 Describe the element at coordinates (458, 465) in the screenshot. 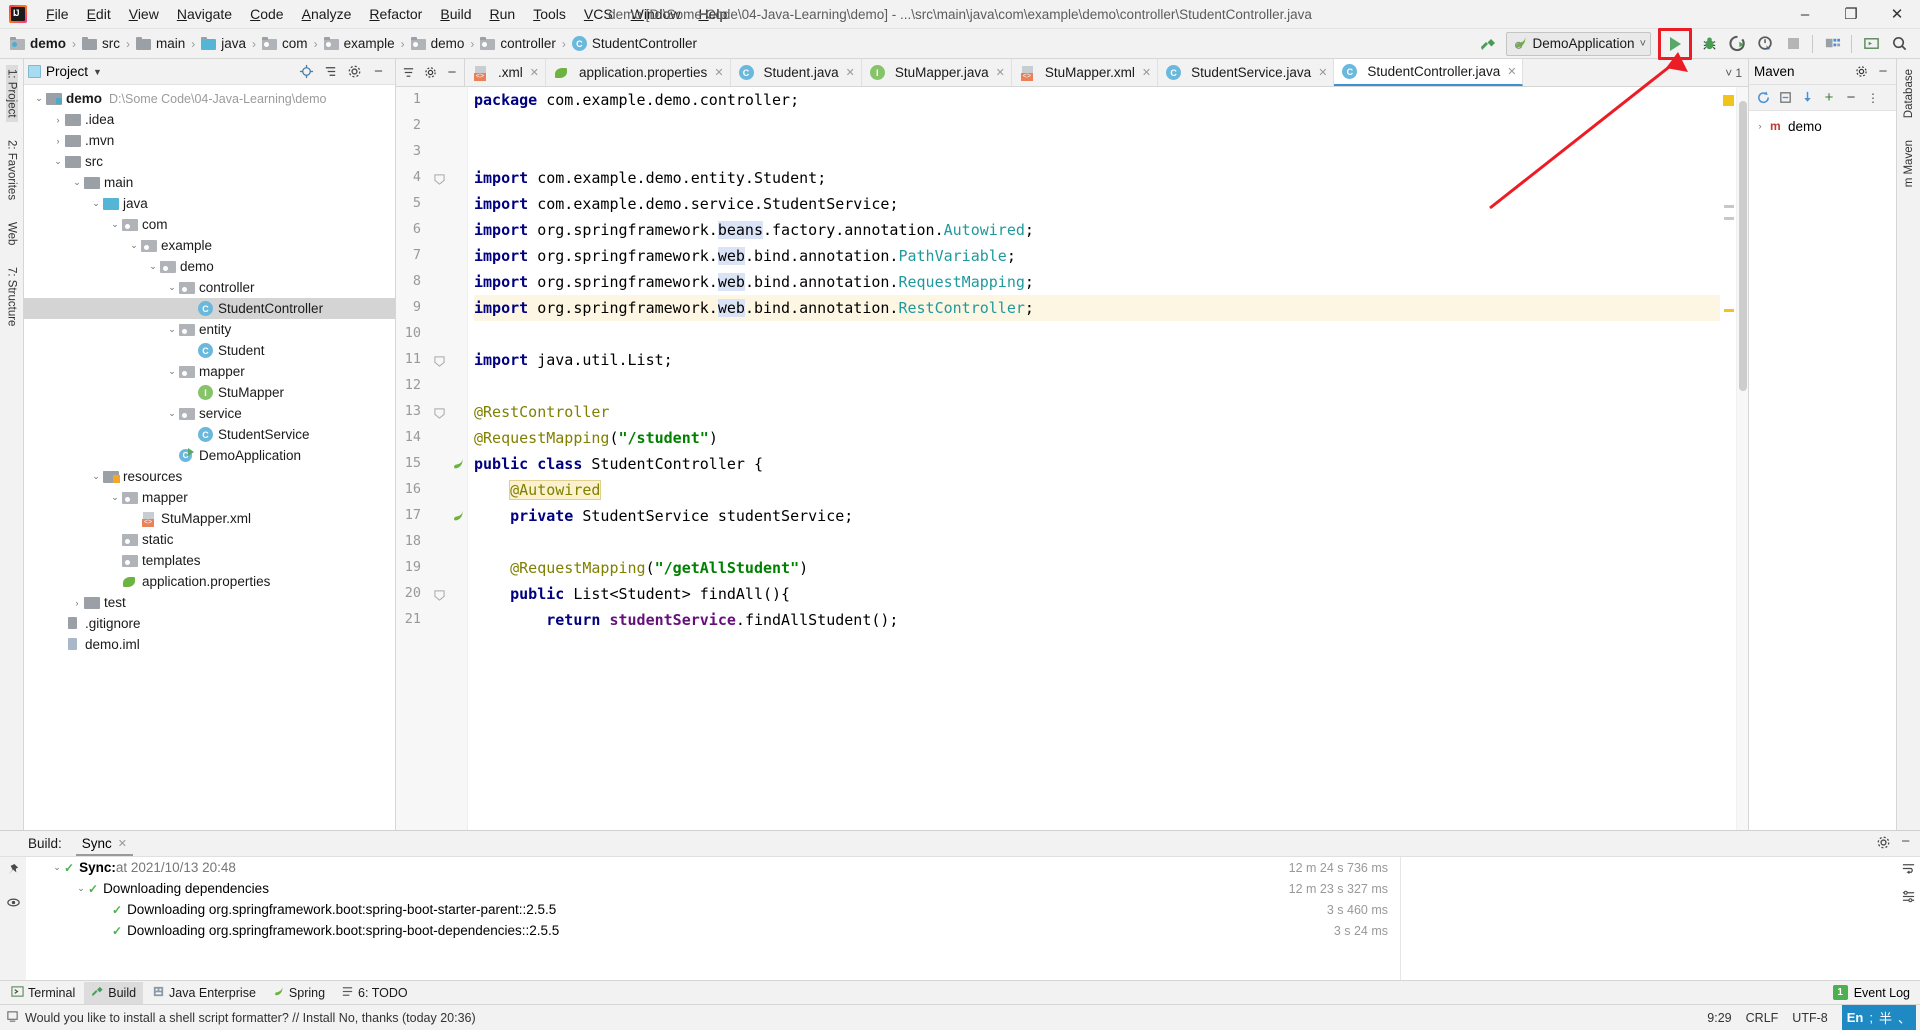

I see `spring-bean-gutter-icon` at that location.